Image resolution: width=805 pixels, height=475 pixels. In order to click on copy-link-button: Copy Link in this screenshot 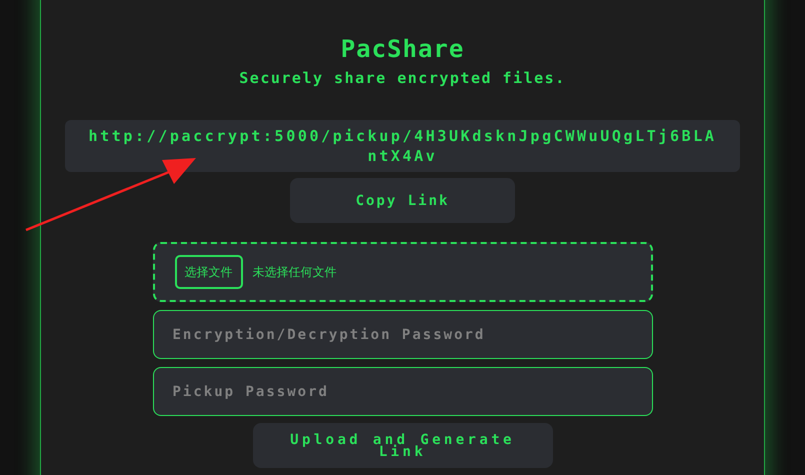, I will do `click(402, 200)`.